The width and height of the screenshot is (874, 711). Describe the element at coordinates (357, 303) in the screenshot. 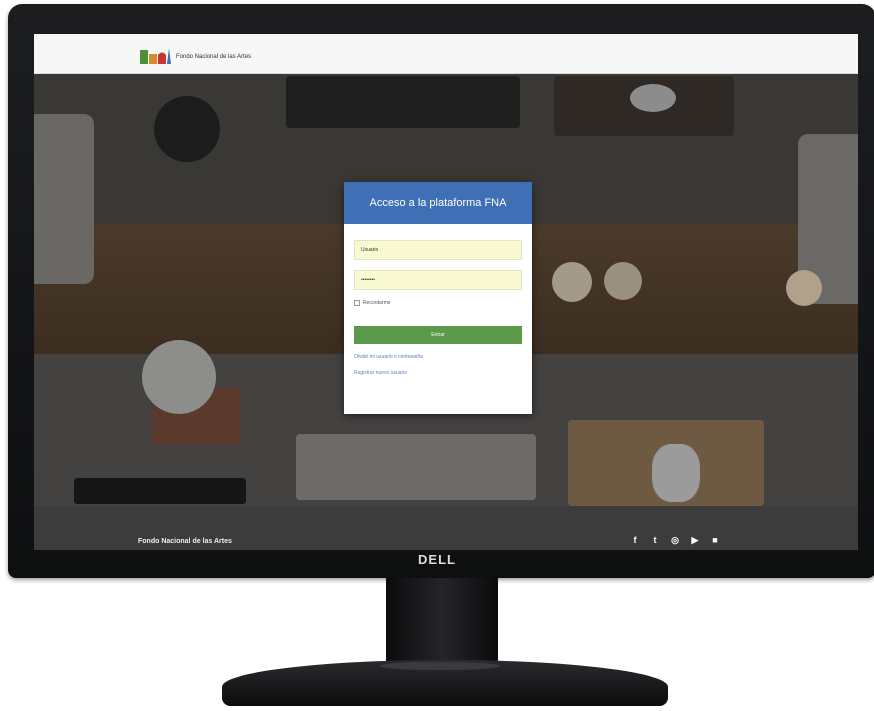

I see `remember-checkbox` at that location.